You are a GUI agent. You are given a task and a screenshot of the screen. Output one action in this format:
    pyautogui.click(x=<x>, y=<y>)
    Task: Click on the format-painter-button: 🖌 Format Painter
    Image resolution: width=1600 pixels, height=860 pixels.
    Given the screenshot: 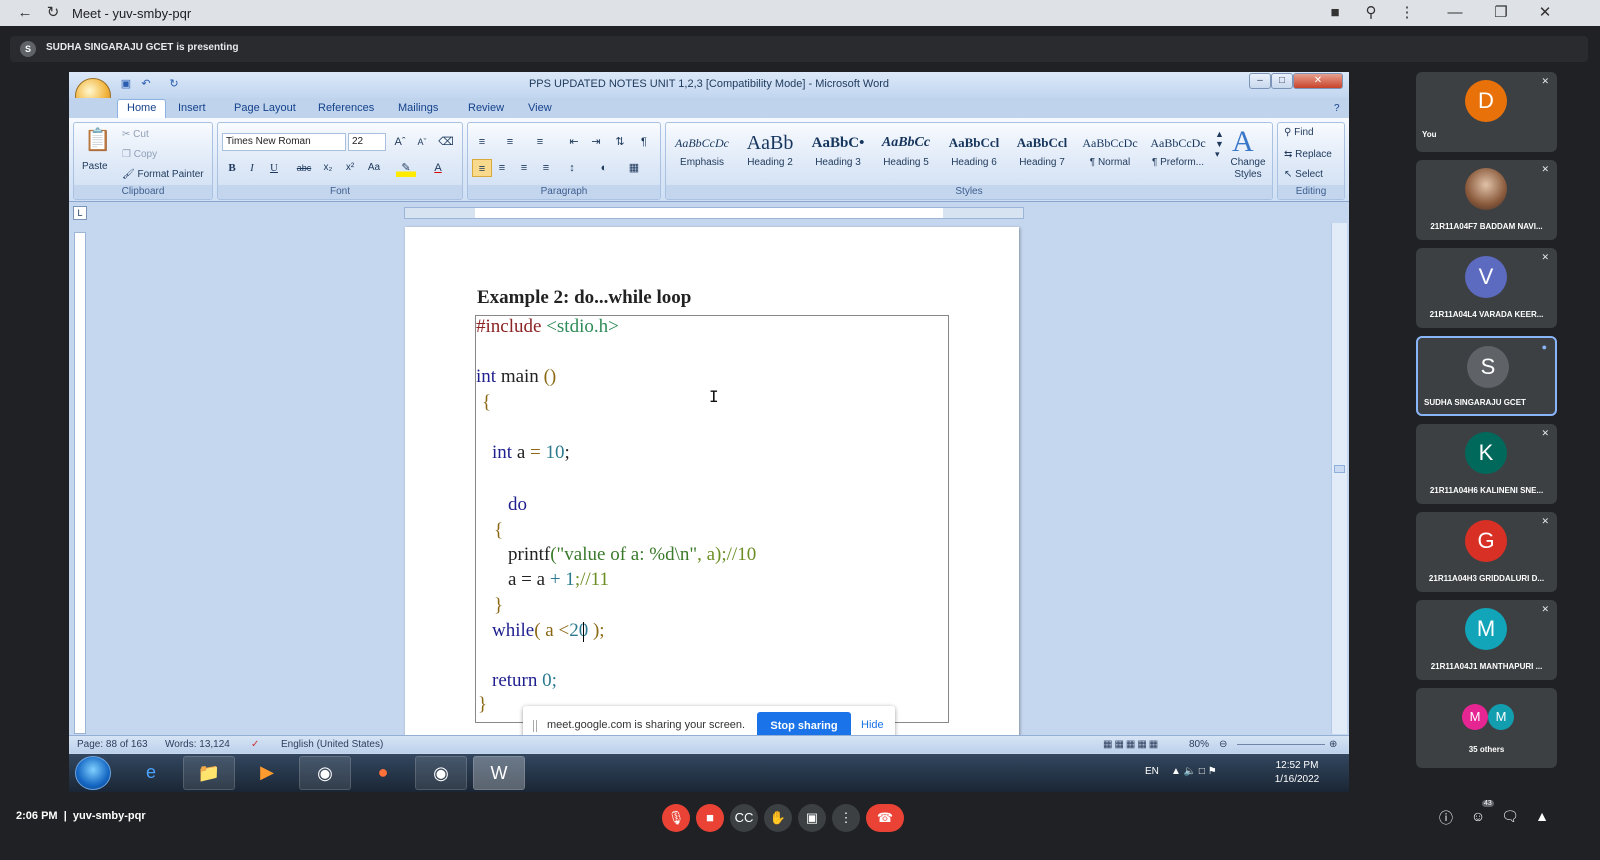 What is the action you would take?
    pyautogui.click(x=163, y=174)
    